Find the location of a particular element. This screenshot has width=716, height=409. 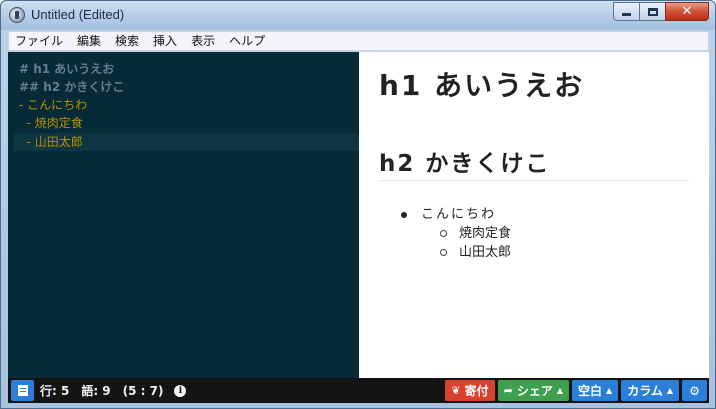

document-icon is located at coordinates (22, 390).